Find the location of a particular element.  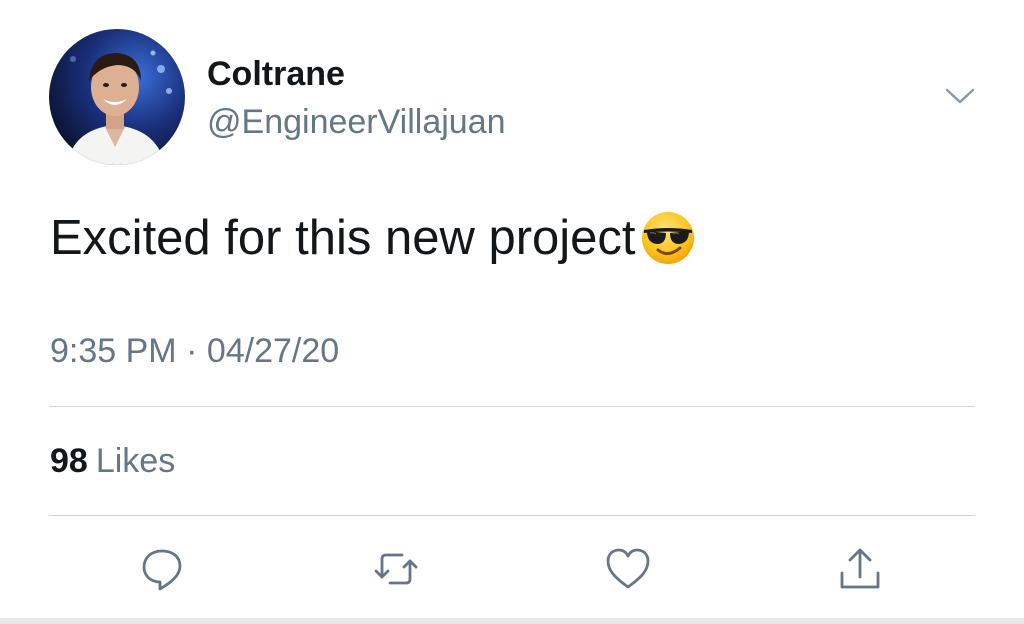

retweet-button is located at coordinates (396, 569).